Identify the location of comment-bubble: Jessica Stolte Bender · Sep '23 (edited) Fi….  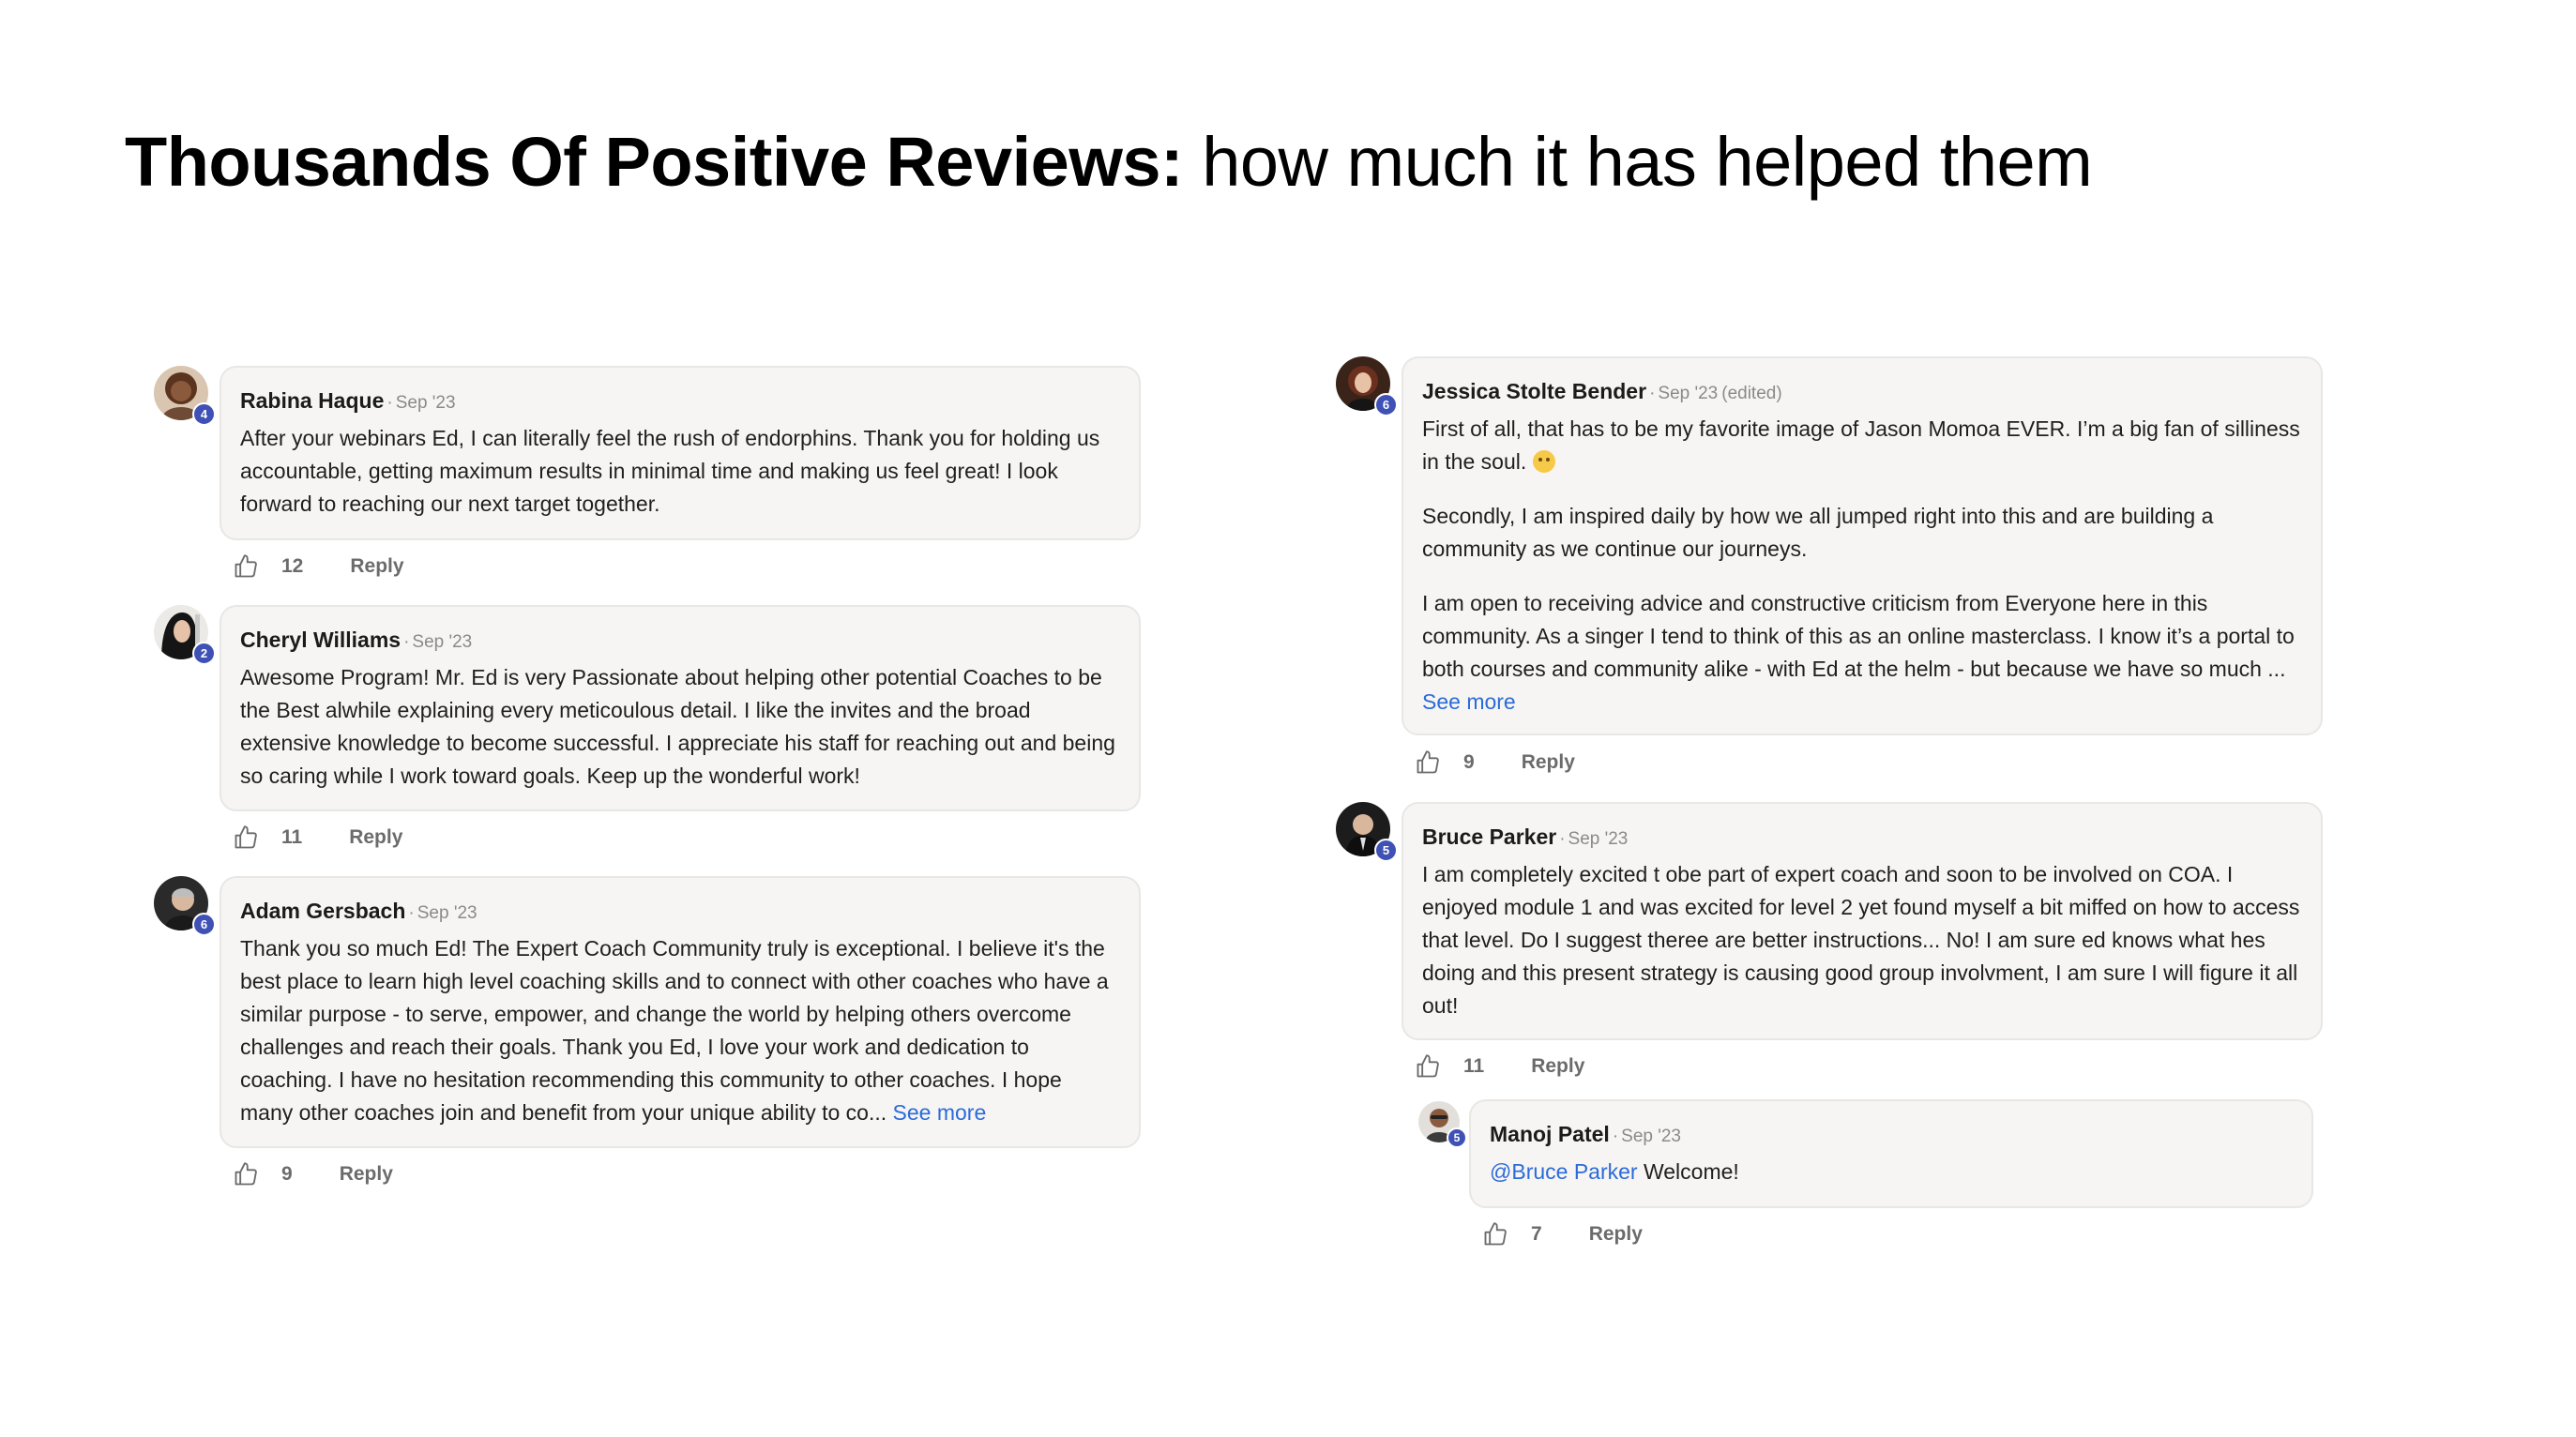
(1862, 545).